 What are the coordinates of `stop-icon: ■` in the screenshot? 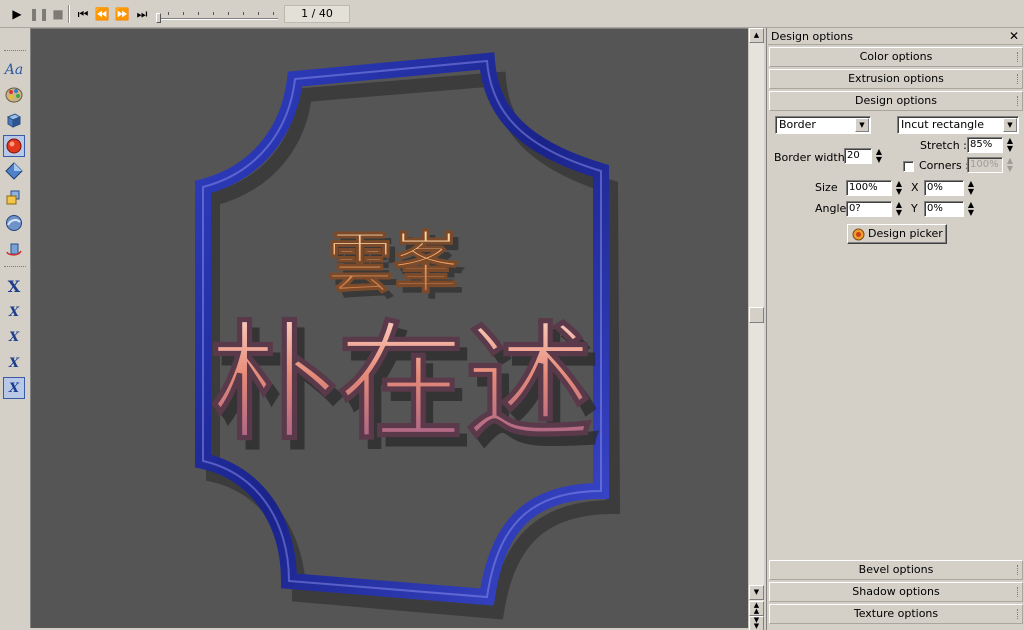 It's located at (58, 14).